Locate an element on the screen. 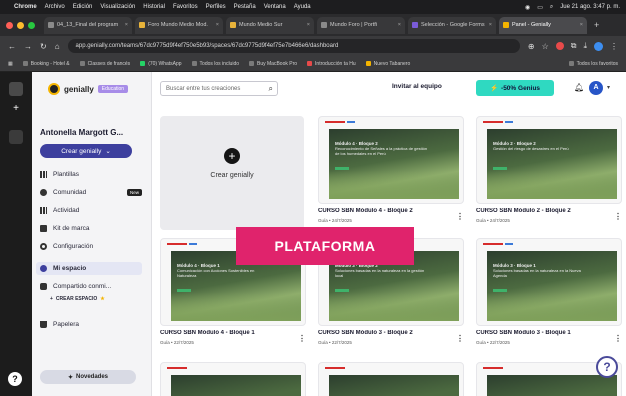 This screenshot has height=396, width=626. create-genially-button: Crear genially ⌄ is located at coordinates (86, 151).